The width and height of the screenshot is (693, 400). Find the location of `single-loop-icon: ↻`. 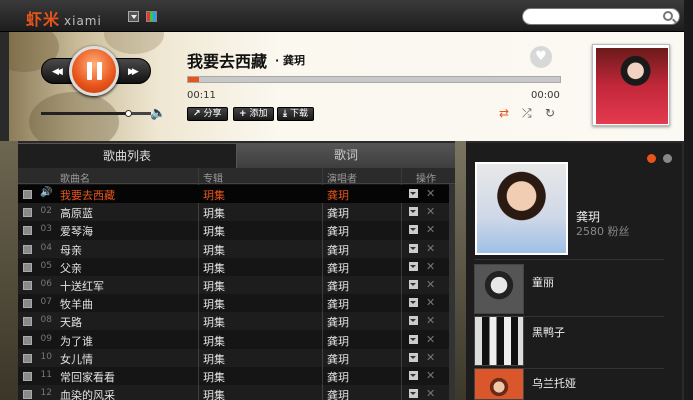

single-loop-icon: ↻ is located at coordinates (550, 113).